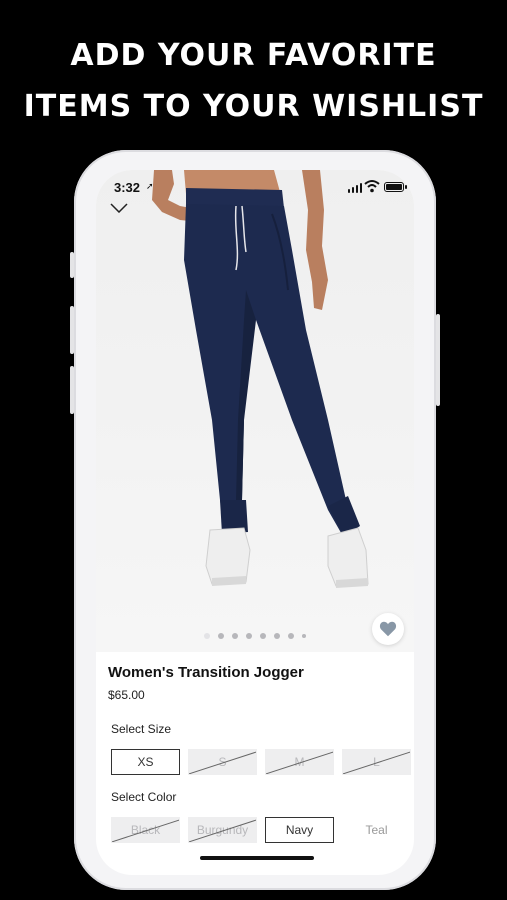  What do you see at coordinates (141, 729) in the screenshot?
I see `select-size-label: Select Size` at bounding box center [141, 729].